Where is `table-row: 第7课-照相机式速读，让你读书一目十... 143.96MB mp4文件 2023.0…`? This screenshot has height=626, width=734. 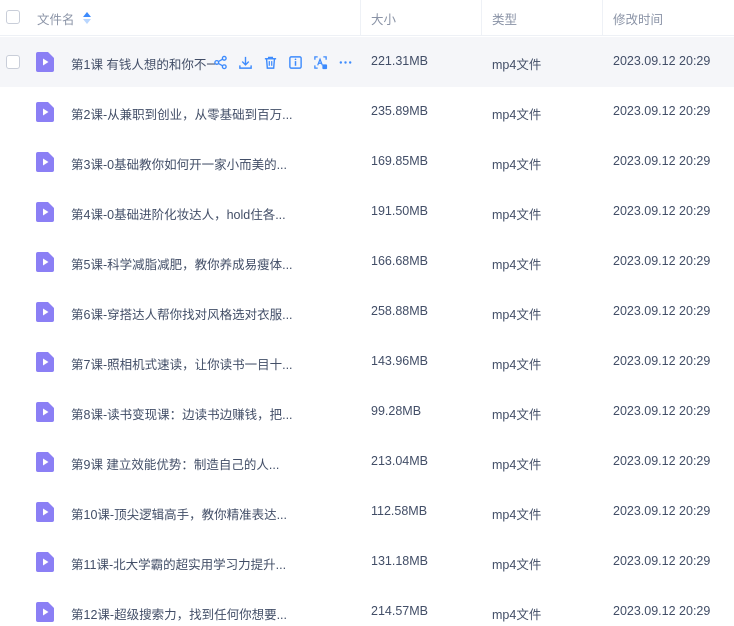 table-row: 第7课-照相机式速读，让你读书一目十... 143.96MB mp4文件 2023.0… is located at coordinates (367, 362).